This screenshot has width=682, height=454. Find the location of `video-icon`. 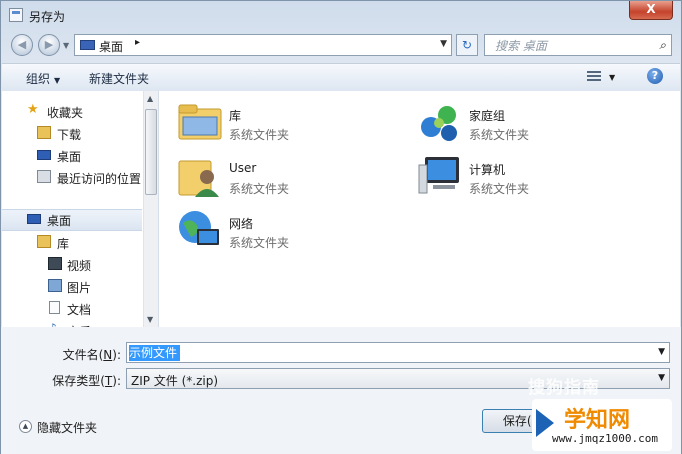

video-icon is located at coordinates (55, 263).